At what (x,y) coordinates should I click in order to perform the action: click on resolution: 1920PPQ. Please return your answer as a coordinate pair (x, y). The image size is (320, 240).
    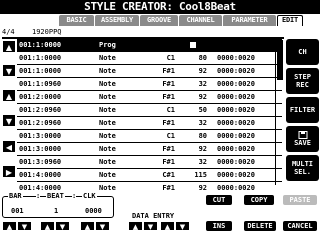
    Looking at the image, I should click on (47, 32).